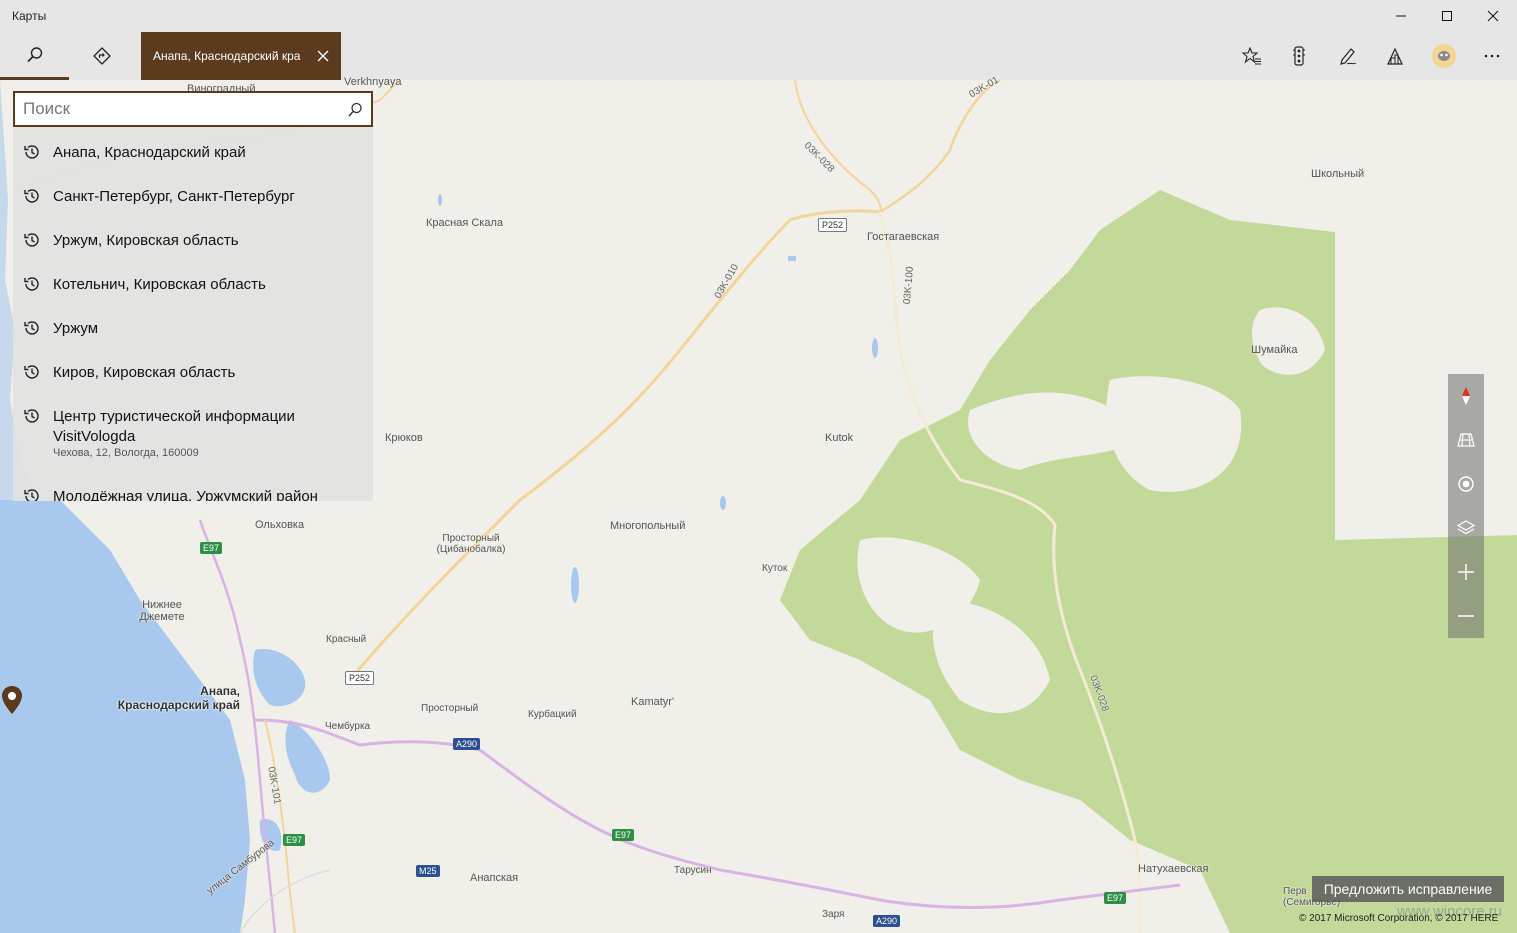 This screenshot has width=1517, height=933. I want to click on tab-directions, so click(102, 56).